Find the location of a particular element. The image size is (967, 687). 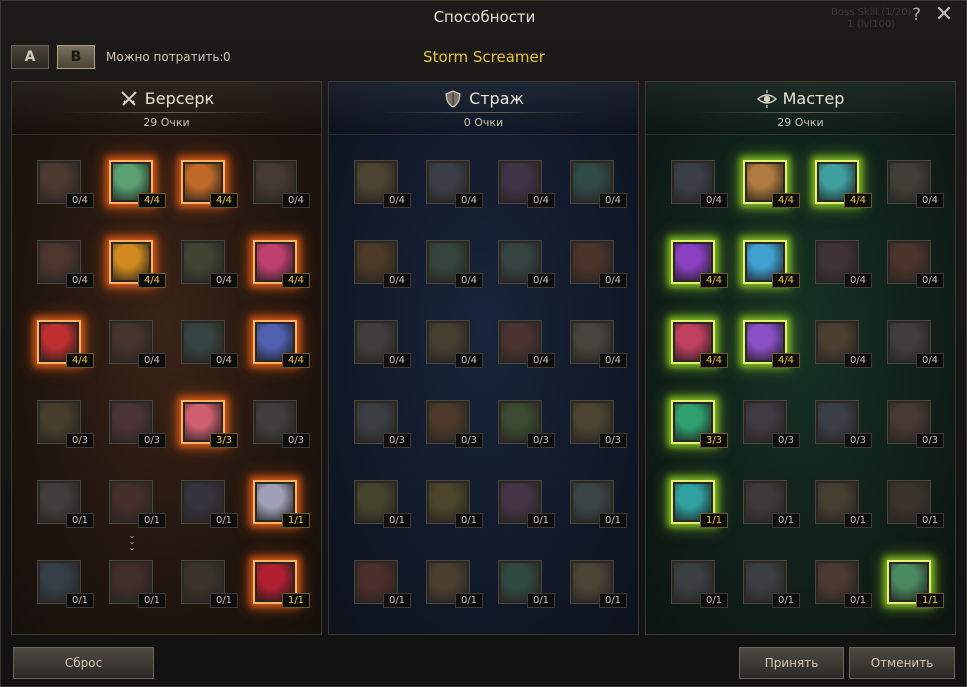

tree-name: Мастер is located at coordinates (813, 98).